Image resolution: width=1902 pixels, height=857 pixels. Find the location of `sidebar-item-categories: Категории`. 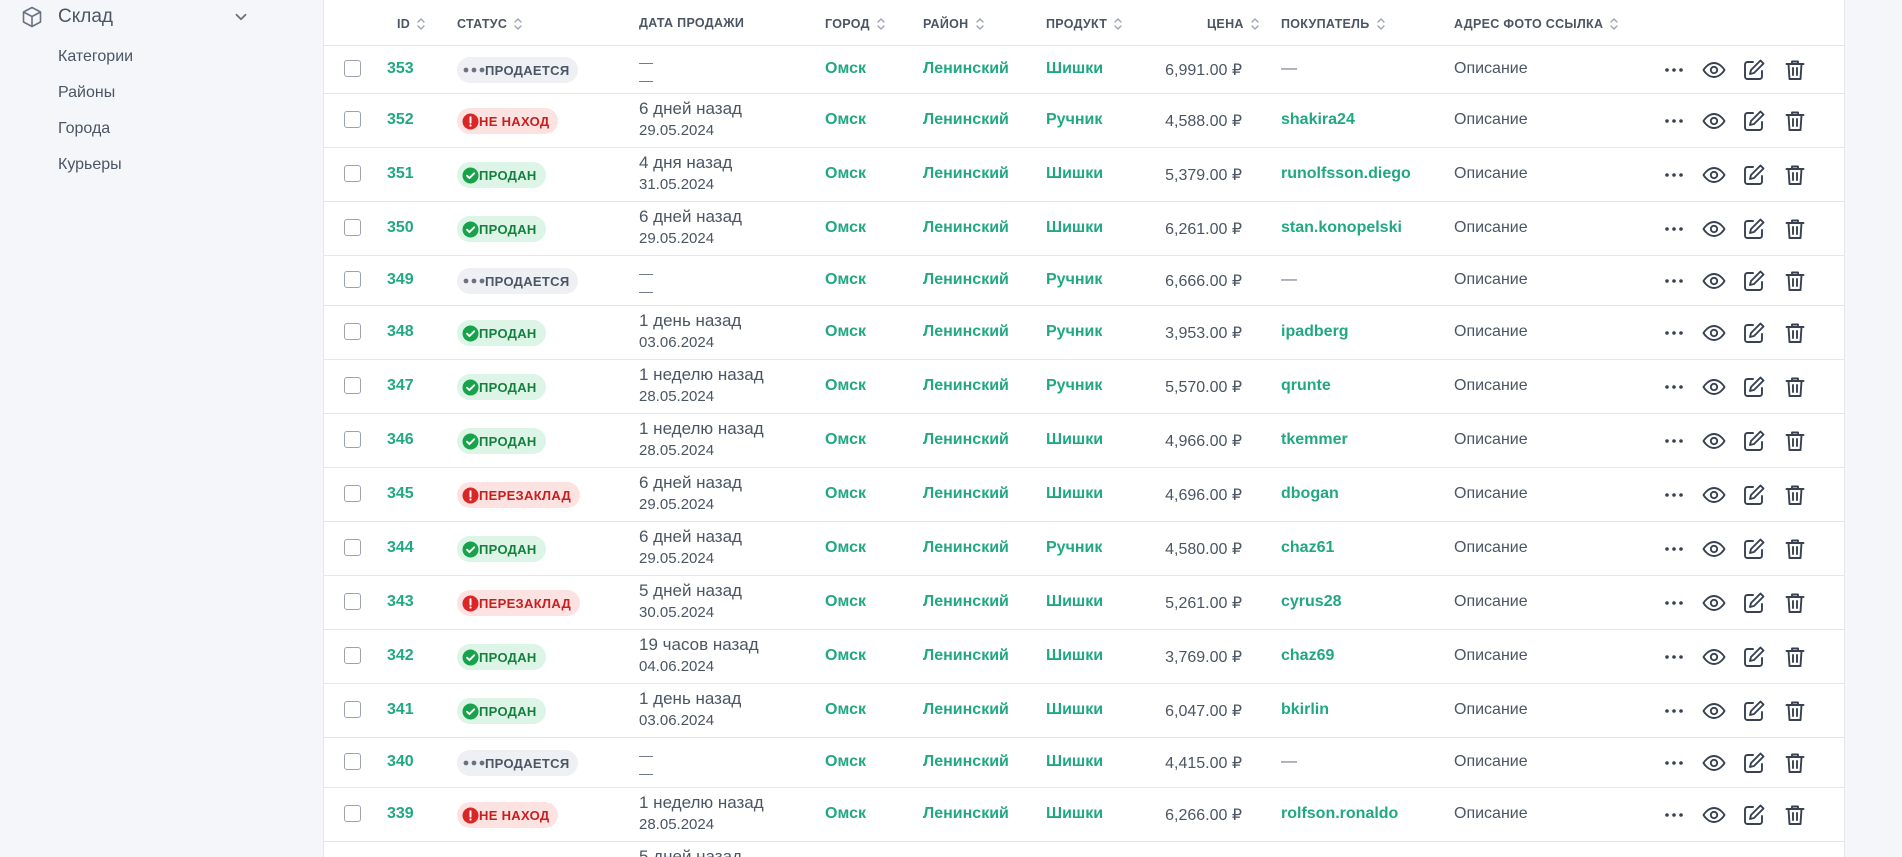

sidebar-item-categories: Категории is located at coordinates (95, 63).